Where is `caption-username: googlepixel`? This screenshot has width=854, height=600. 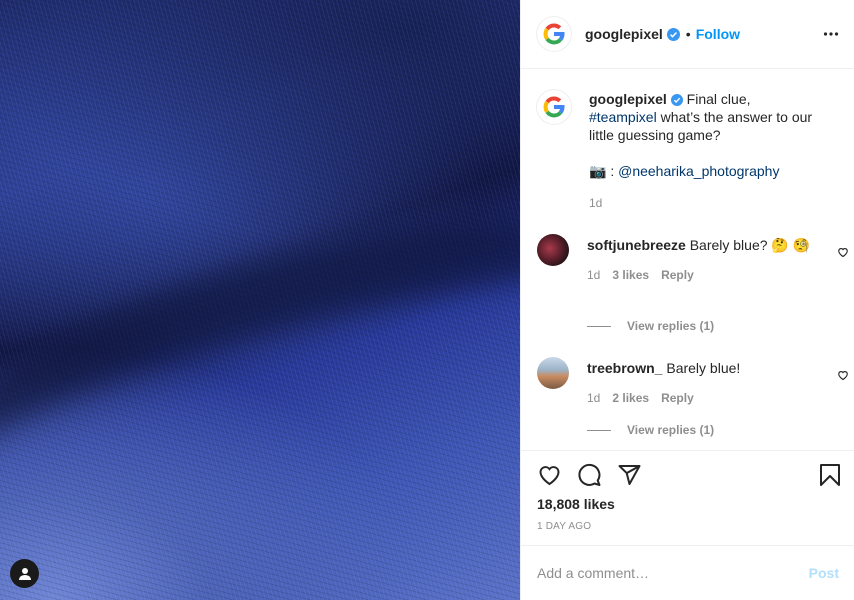
caption-username: googlepixel is located at coordinates (628, 99).